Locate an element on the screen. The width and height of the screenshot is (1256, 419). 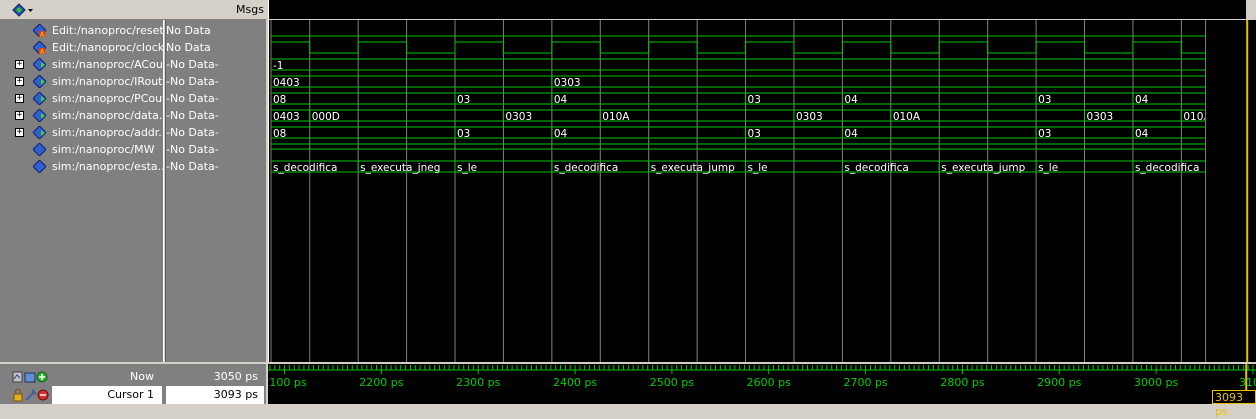
ruler-tick-label: 3100 is located at coordinates (1247, 382).